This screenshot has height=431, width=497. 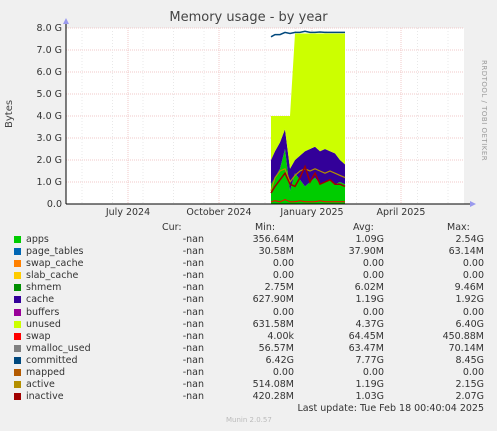 I want to click on legend-min: 56.57M, so click(x=276, y=348).